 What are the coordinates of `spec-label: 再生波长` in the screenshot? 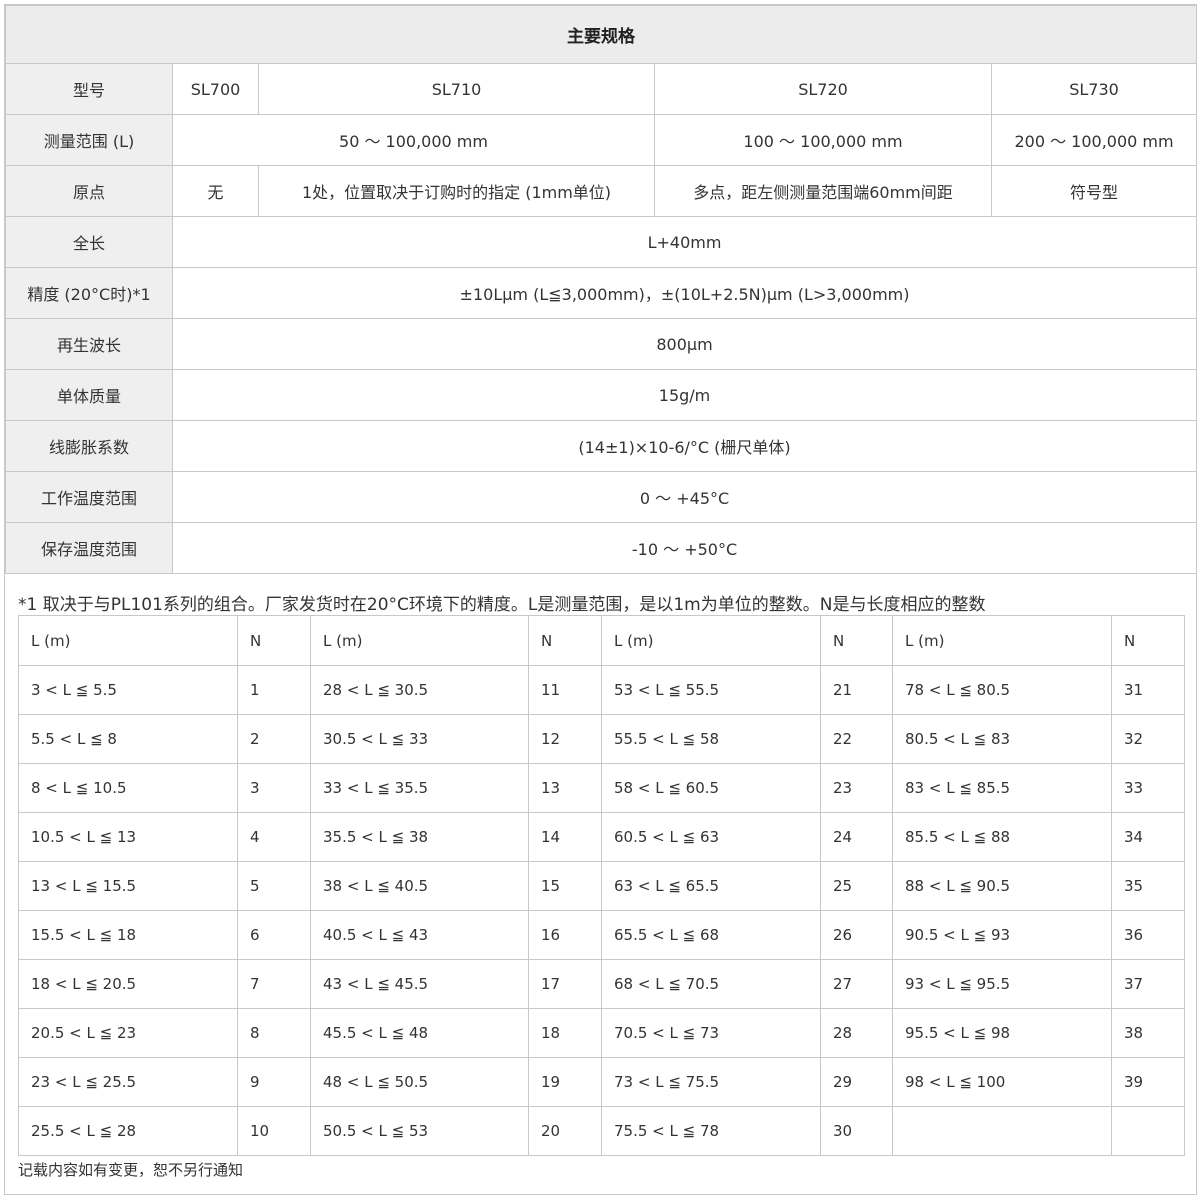 It's located at (89, 344).